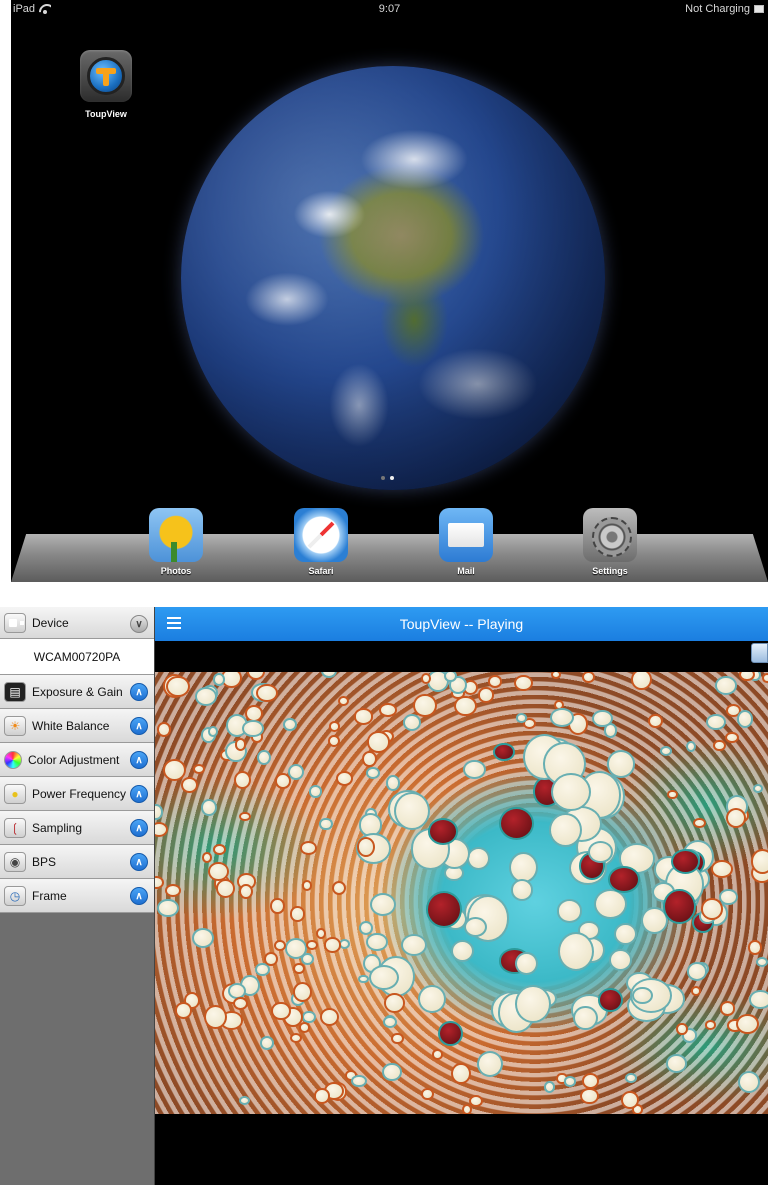 Image resolution: width=768 pixels, height=1185 pixels. What do you see at coordinates (77, 623) in the screenshot?
I see `sidebar-item-device: Device ∨` at bounding box center [77, 623].